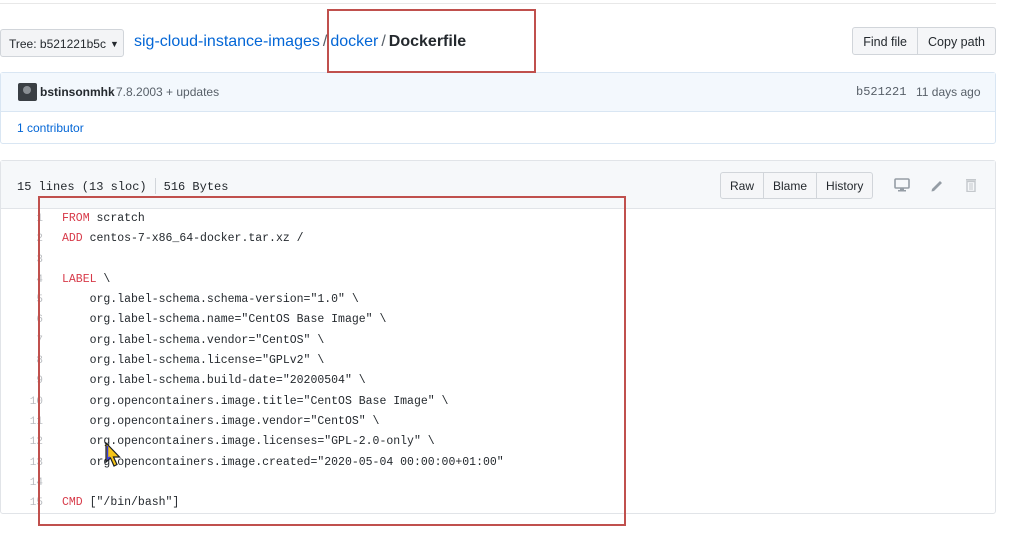  I want to click on code-line-content: LABEL \, so click(86, 280).